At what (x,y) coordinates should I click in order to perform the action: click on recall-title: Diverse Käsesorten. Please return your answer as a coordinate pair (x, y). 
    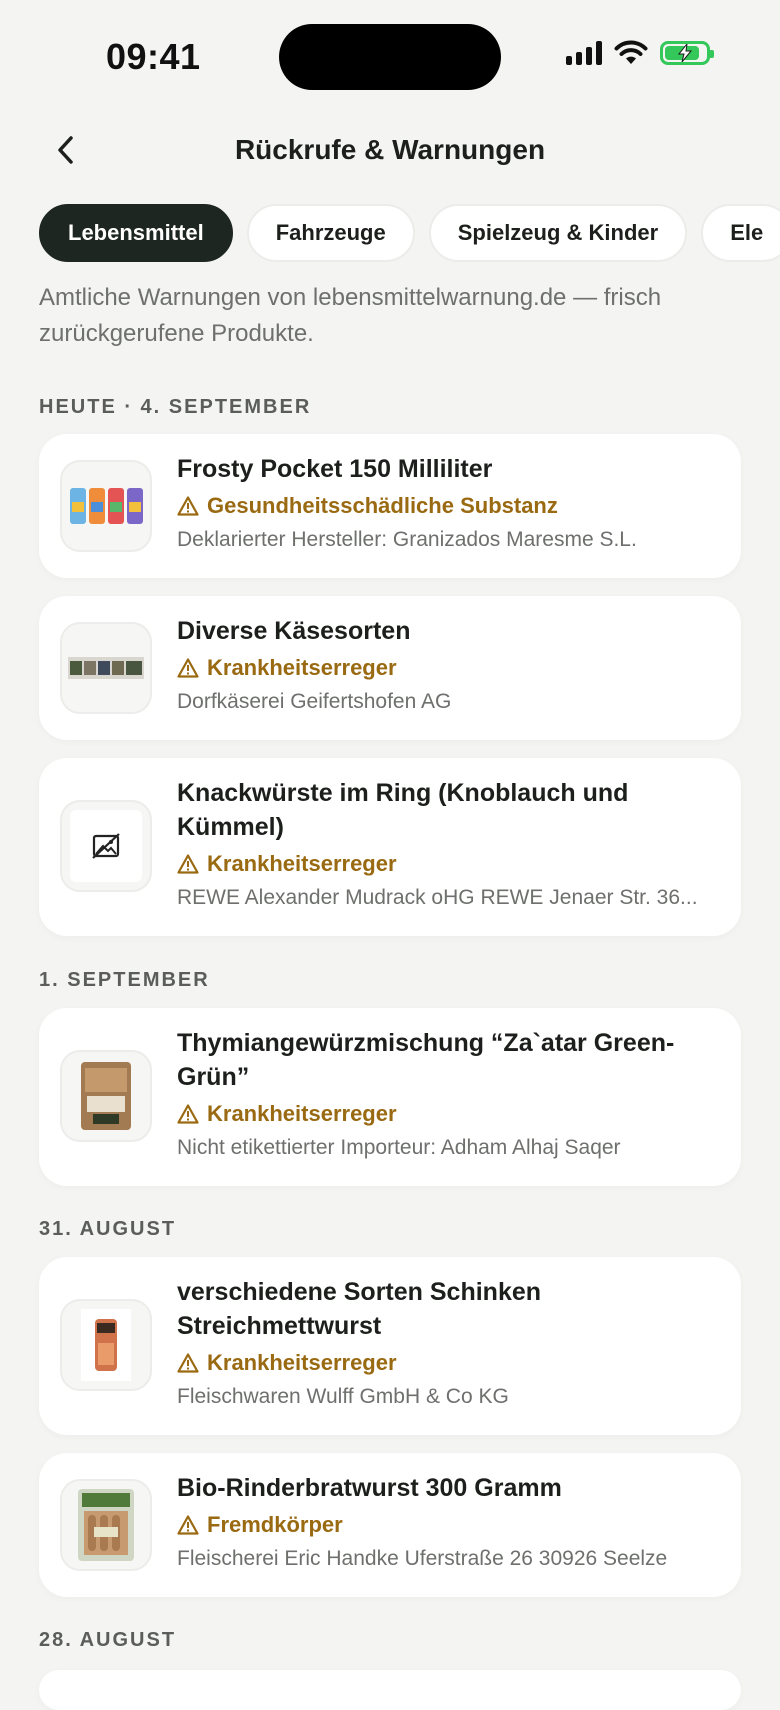
    Looking at the image, I should click on (294, 631).